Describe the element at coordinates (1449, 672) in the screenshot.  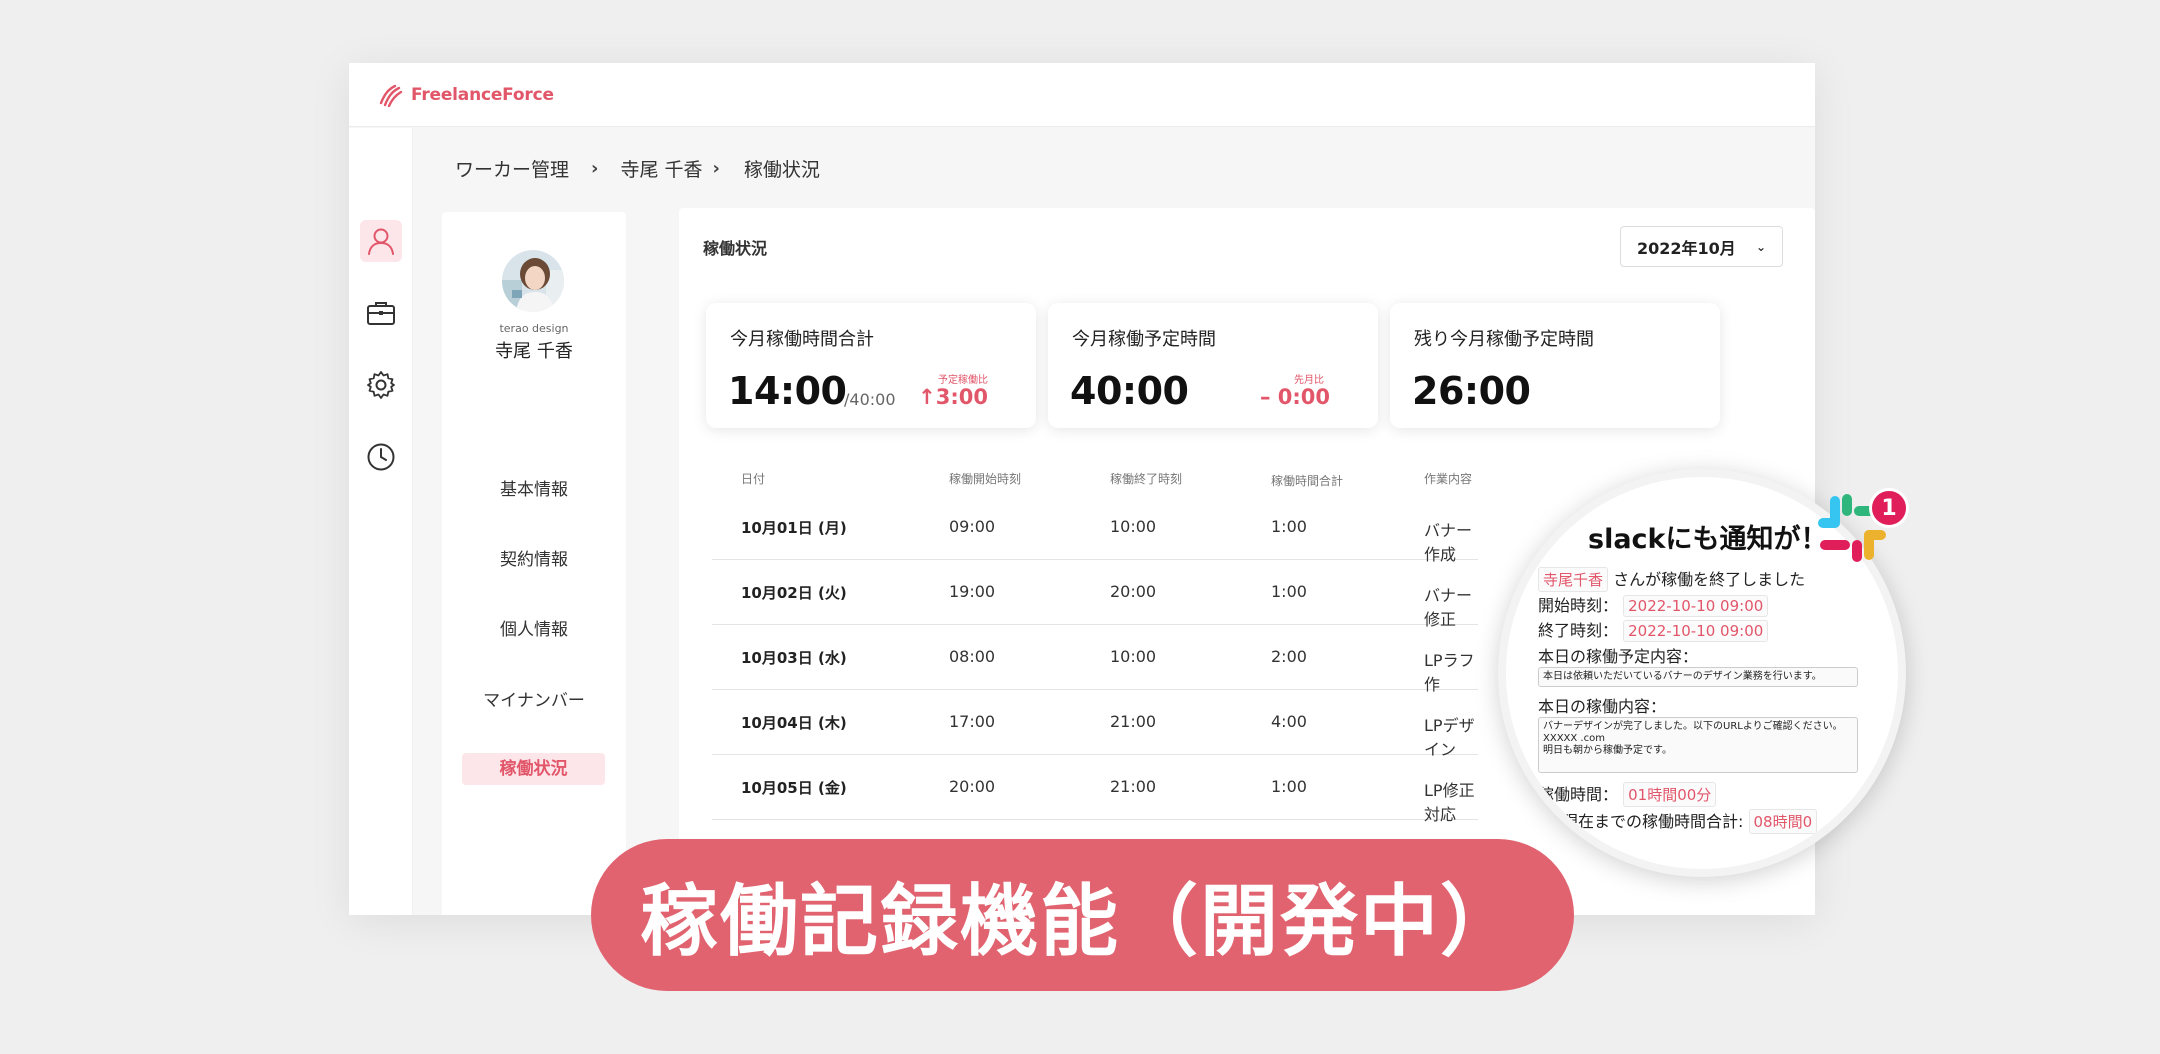
I see `cell-task: LPラフ作` at that location.